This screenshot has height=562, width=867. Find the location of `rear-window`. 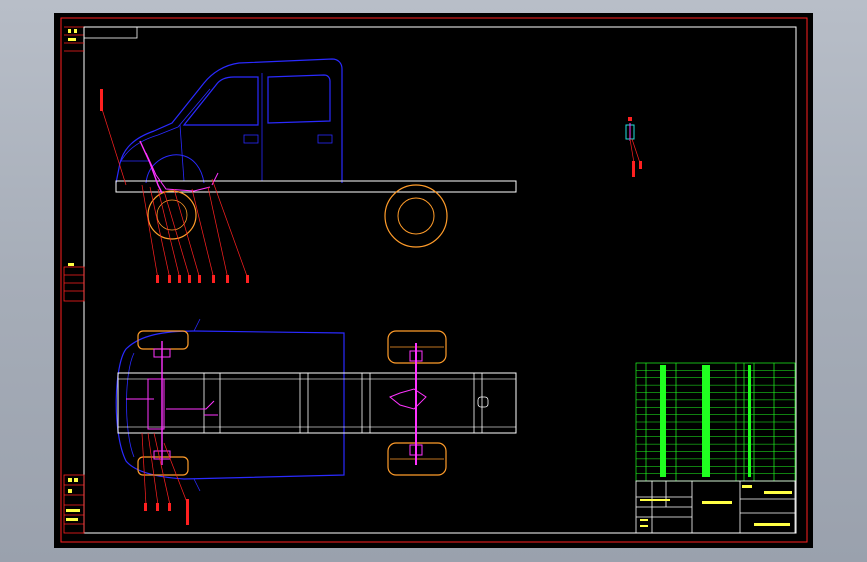

rear-window is located at coordinates (299, 99).